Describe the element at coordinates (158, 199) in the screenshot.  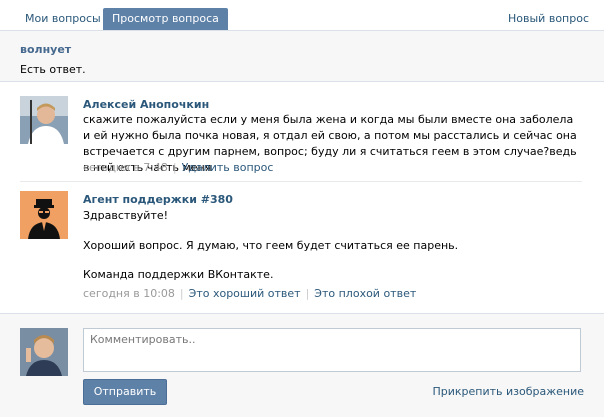
I see `agent-author: Агент поддержки #380` at that location.